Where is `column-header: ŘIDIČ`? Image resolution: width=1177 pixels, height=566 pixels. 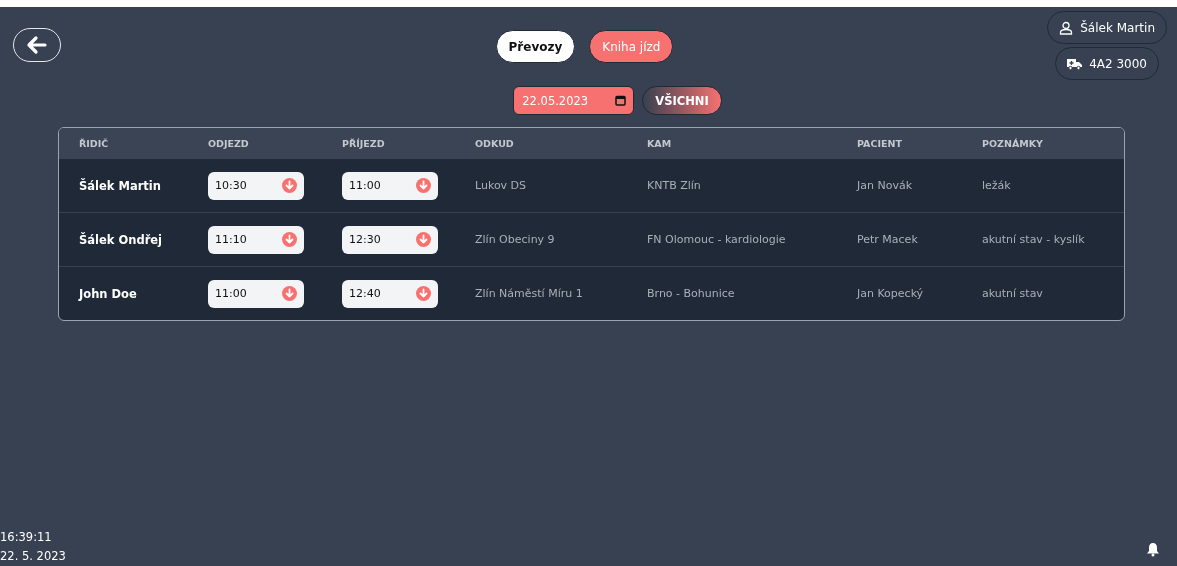 column-header: ŘIDIČ is located at coordinates (94, 143).